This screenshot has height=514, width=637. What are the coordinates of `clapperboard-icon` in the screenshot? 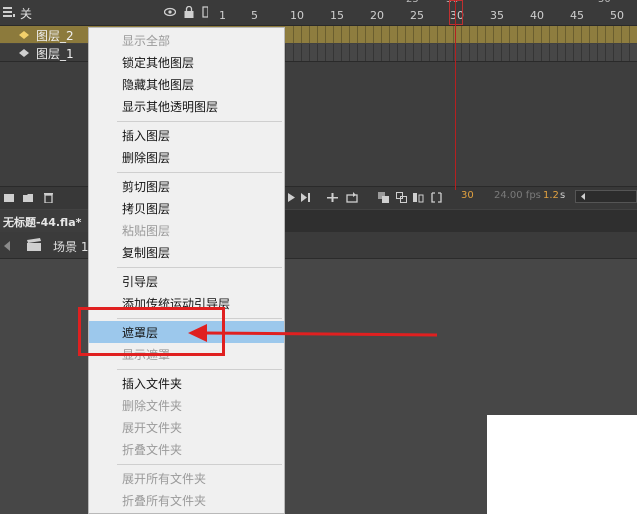 It's located at (34, 246).